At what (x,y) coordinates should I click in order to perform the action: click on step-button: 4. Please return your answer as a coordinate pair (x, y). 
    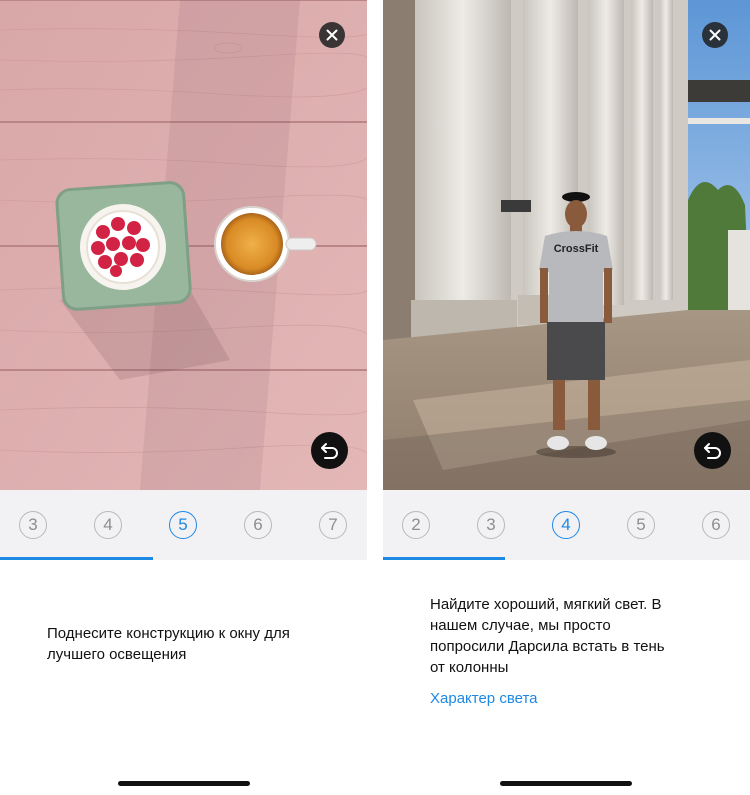
    Looking at the image, I should click on (108, 525).